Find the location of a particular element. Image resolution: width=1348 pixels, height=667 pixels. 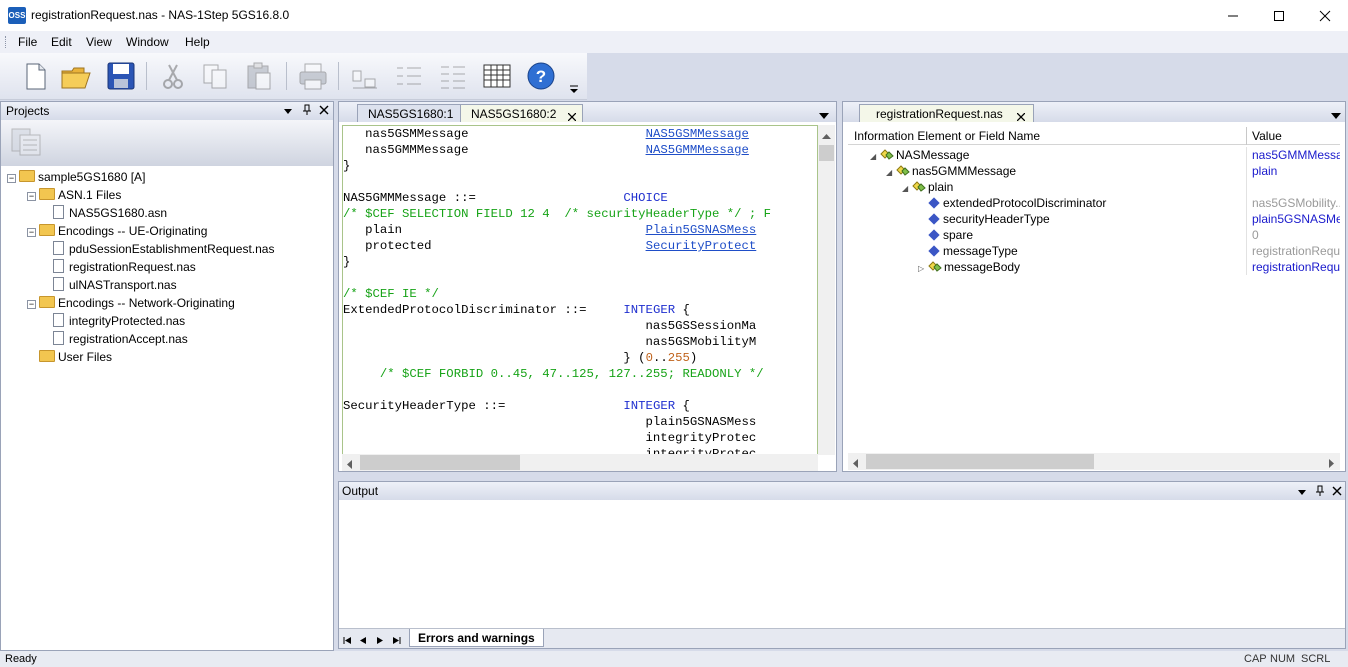

tree-folder: − sample5GS1680 [A] is located at coordinates (76, 177).